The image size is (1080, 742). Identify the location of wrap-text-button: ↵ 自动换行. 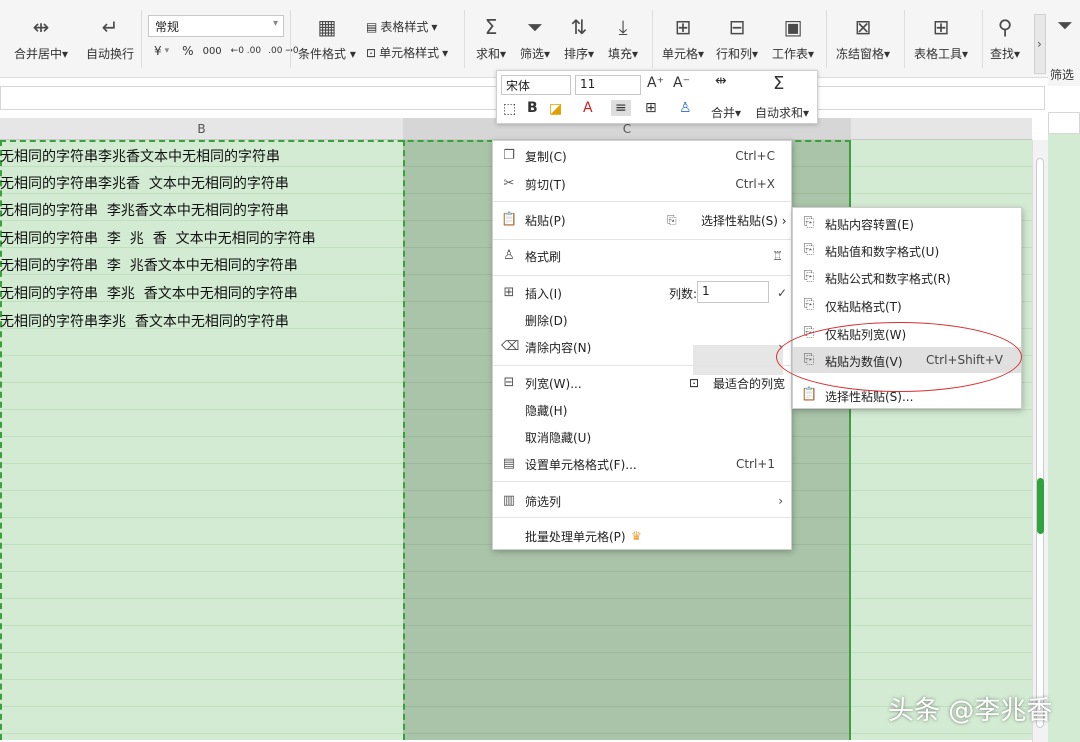
(110, 38).